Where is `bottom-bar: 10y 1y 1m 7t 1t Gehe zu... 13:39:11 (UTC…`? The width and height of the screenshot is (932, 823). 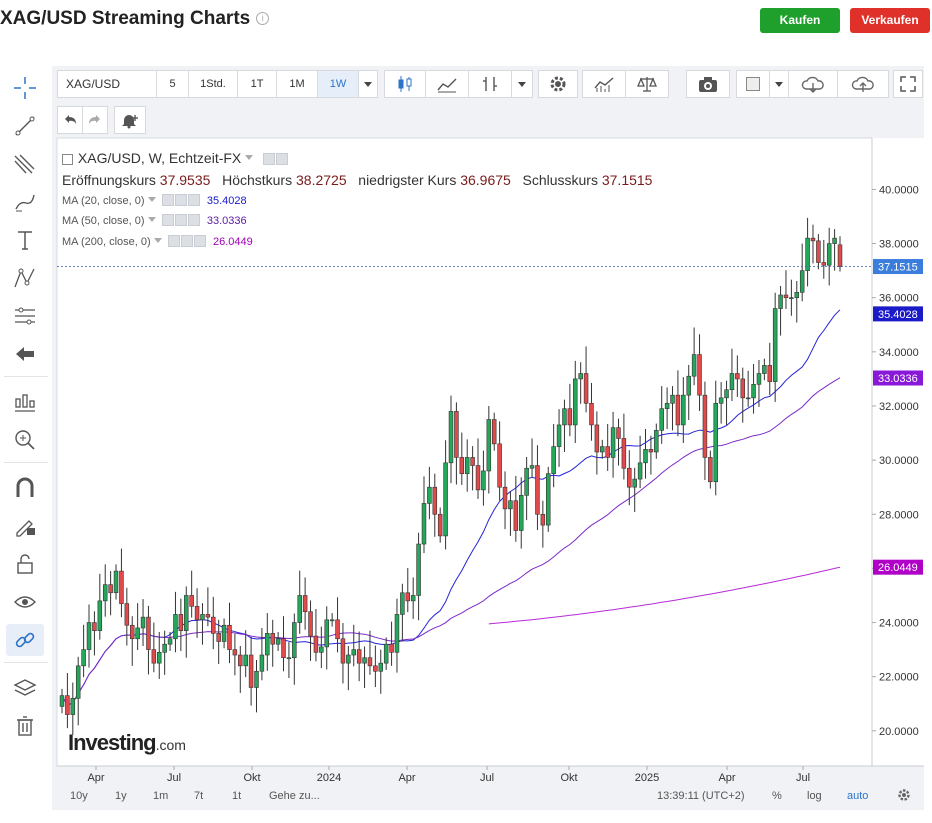 bottom-bar: 10y 1y 1m 7t 1t Gehe zu... 13:39:11 (UTC… is located at coordinates (488, 797).